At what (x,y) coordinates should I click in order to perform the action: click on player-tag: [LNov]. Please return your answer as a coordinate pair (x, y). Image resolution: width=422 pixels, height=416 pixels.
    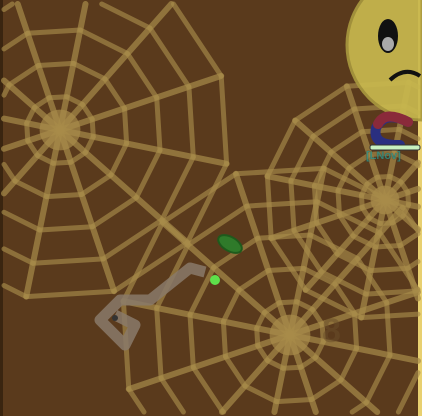
    Looking at the image, I should click on (383, 156).